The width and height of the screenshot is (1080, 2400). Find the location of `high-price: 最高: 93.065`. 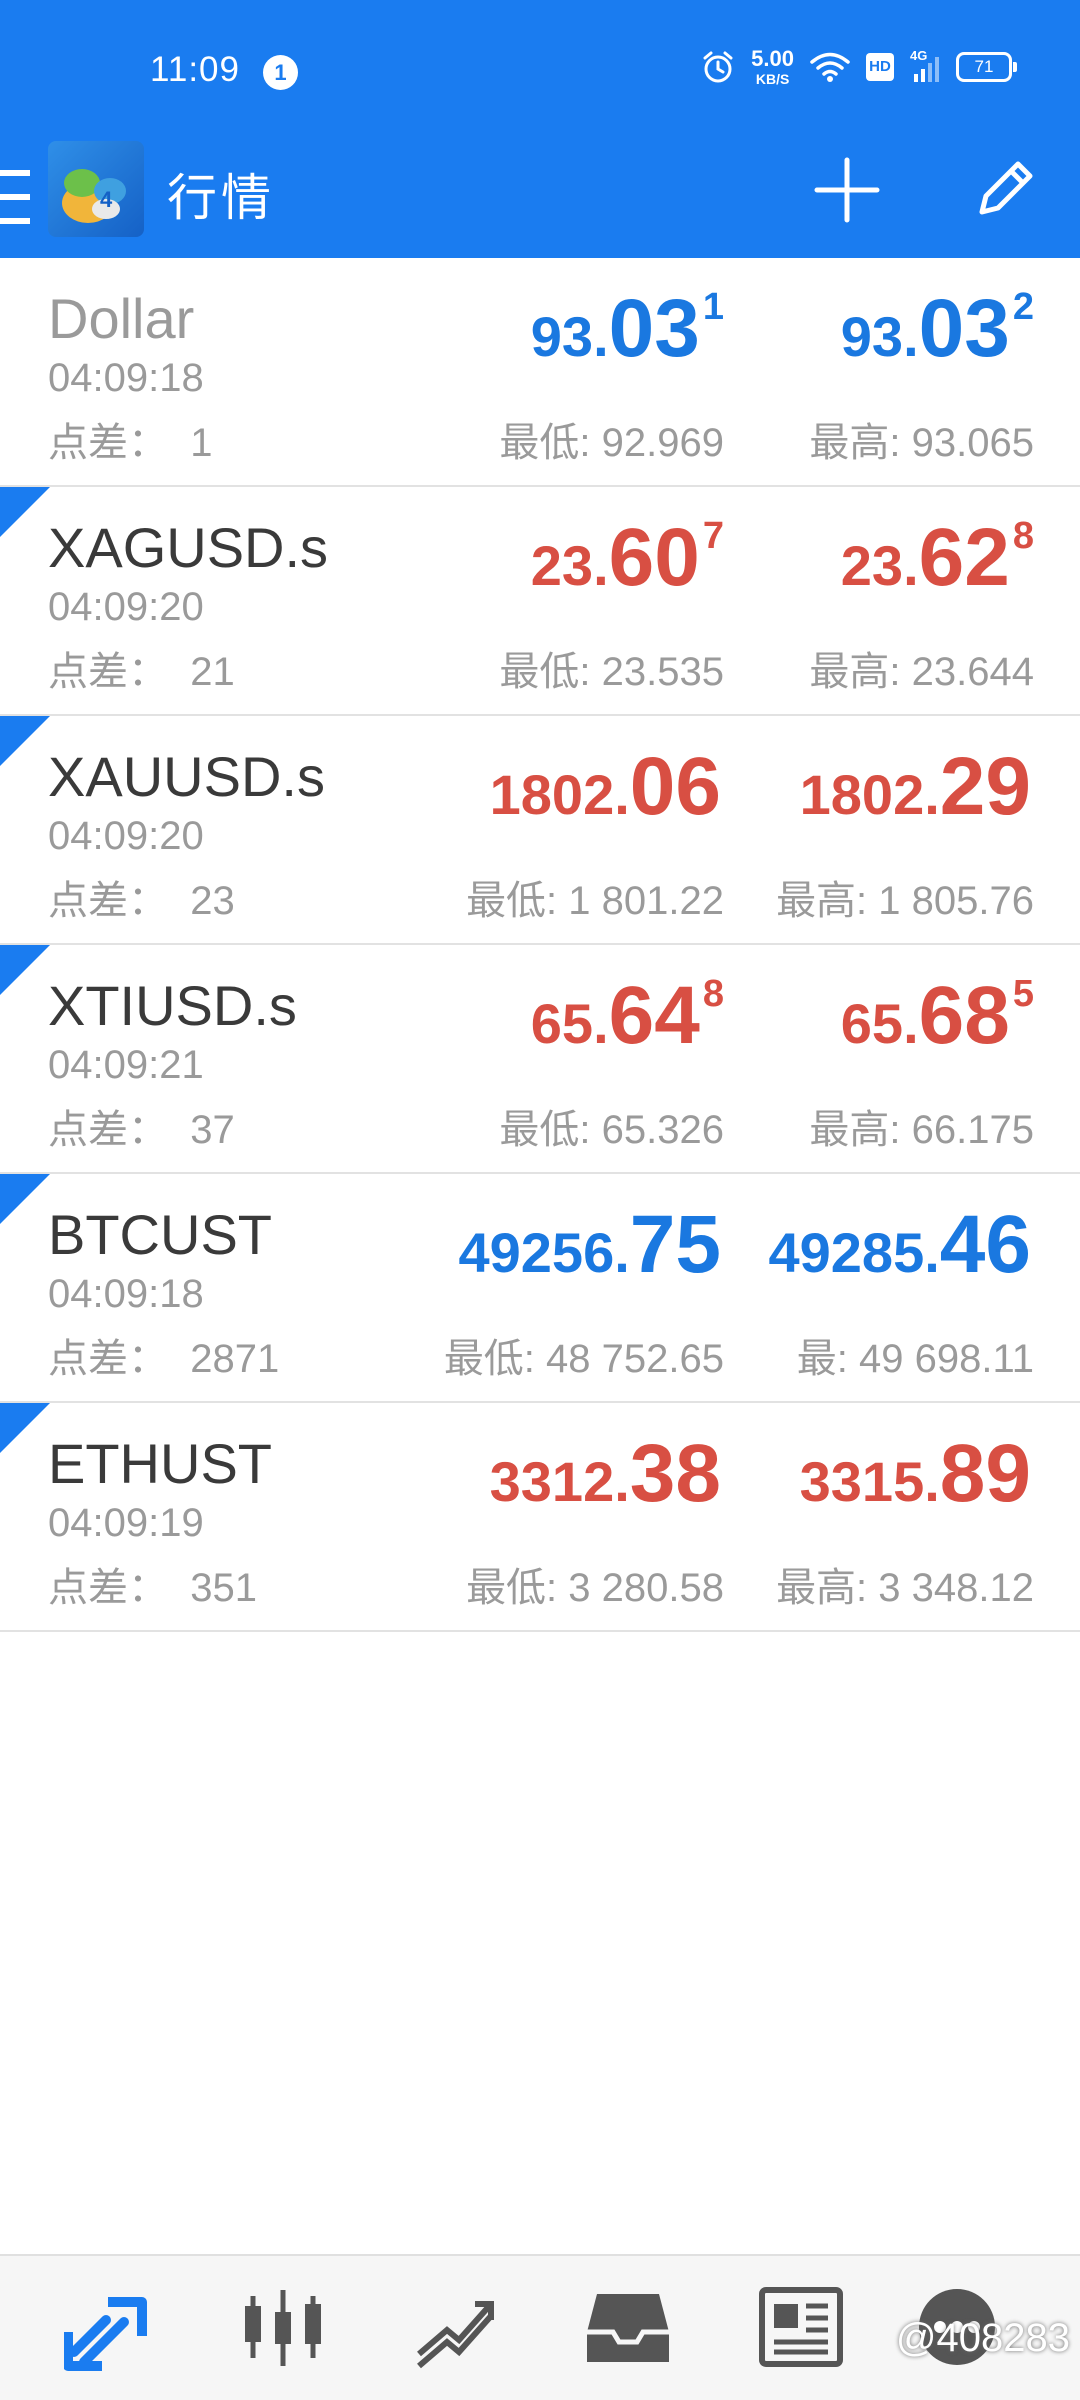

high-price: 最高: 93.065 is located at coordinates (921, 443).